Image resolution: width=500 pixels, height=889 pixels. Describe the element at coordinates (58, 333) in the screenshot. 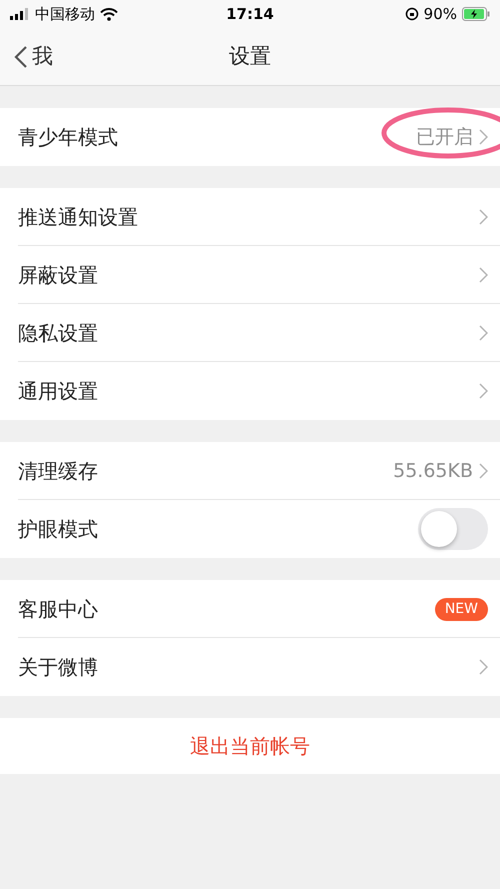

I see `setting-label: 隐私设置` at that location.